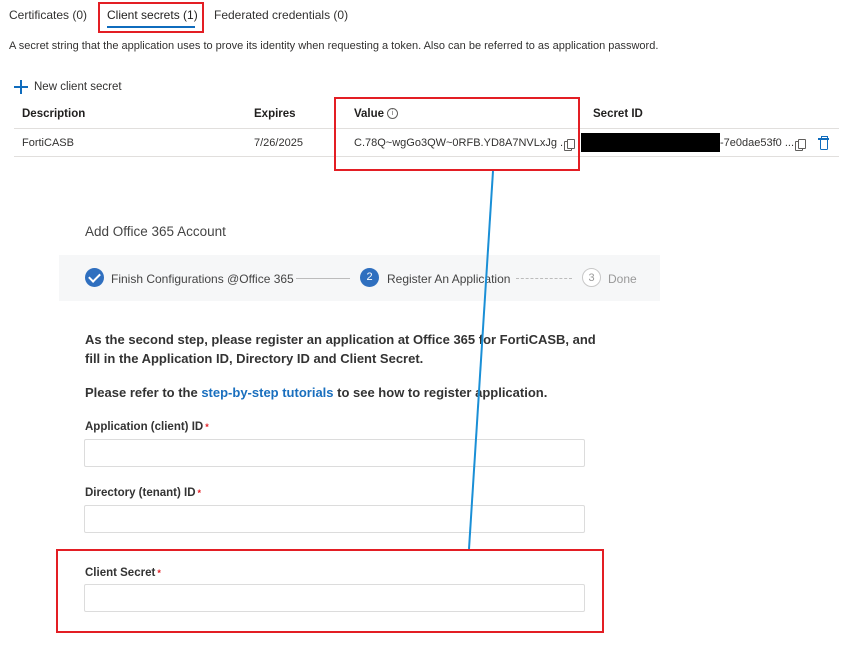 The width and height of the screenshot is (853, 671). I want to click on new-client-secret-label: New client secret, so click(78, 87).